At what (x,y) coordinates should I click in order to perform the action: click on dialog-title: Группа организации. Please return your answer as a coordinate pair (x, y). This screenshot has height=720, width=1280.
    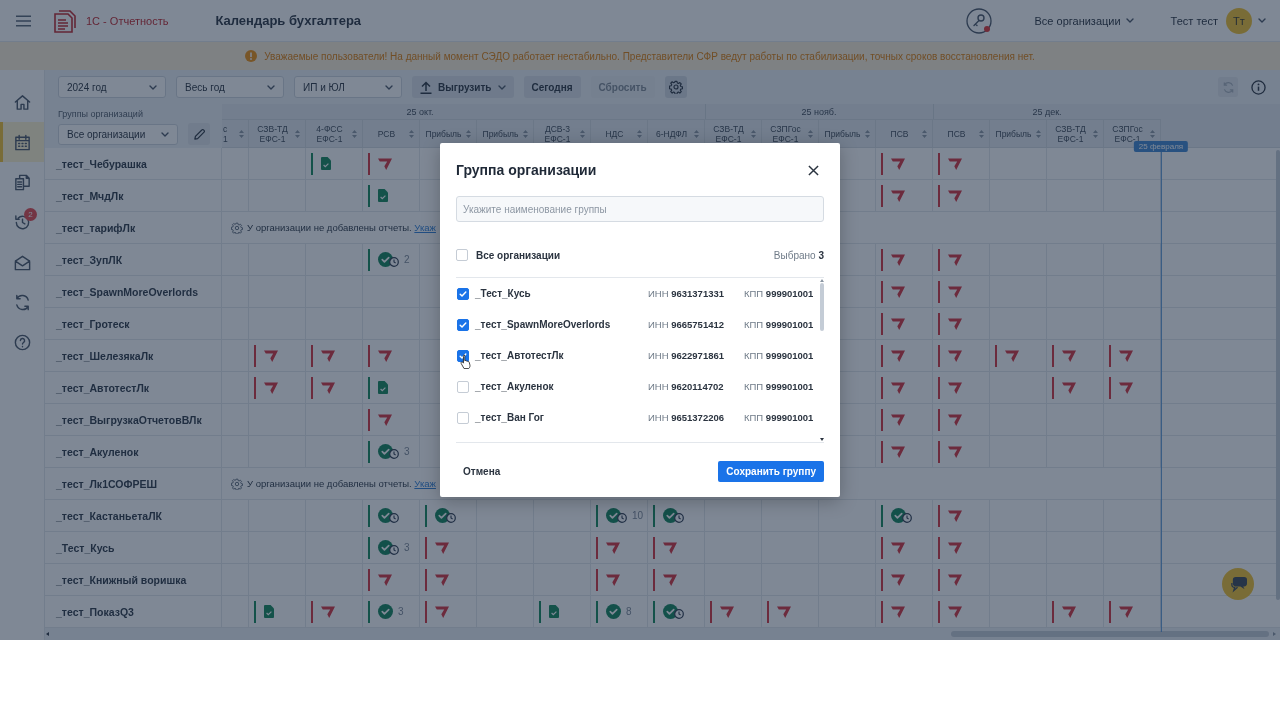
    Looking at the image, I should click on (526, 170).